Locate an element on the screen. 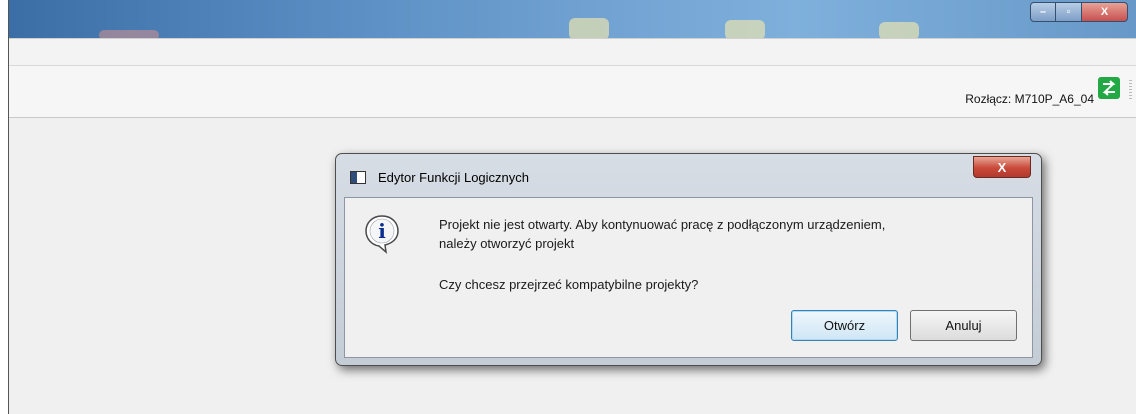 The width and height of the screenshot is (1136, 414). disconnect-device-label: Rozłącz: M710P_A6_04 is located at coordinates (1029, 99).